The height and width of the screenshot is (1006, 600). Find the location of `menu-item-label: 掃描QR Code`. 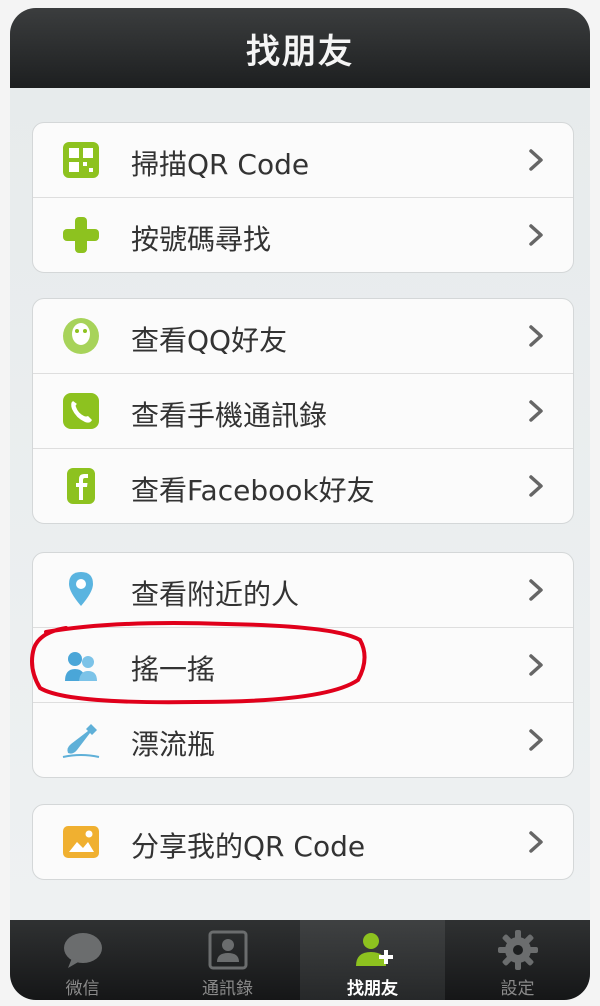

menu-item-label: 掃描QR Code is located at coordinates (220, 164).